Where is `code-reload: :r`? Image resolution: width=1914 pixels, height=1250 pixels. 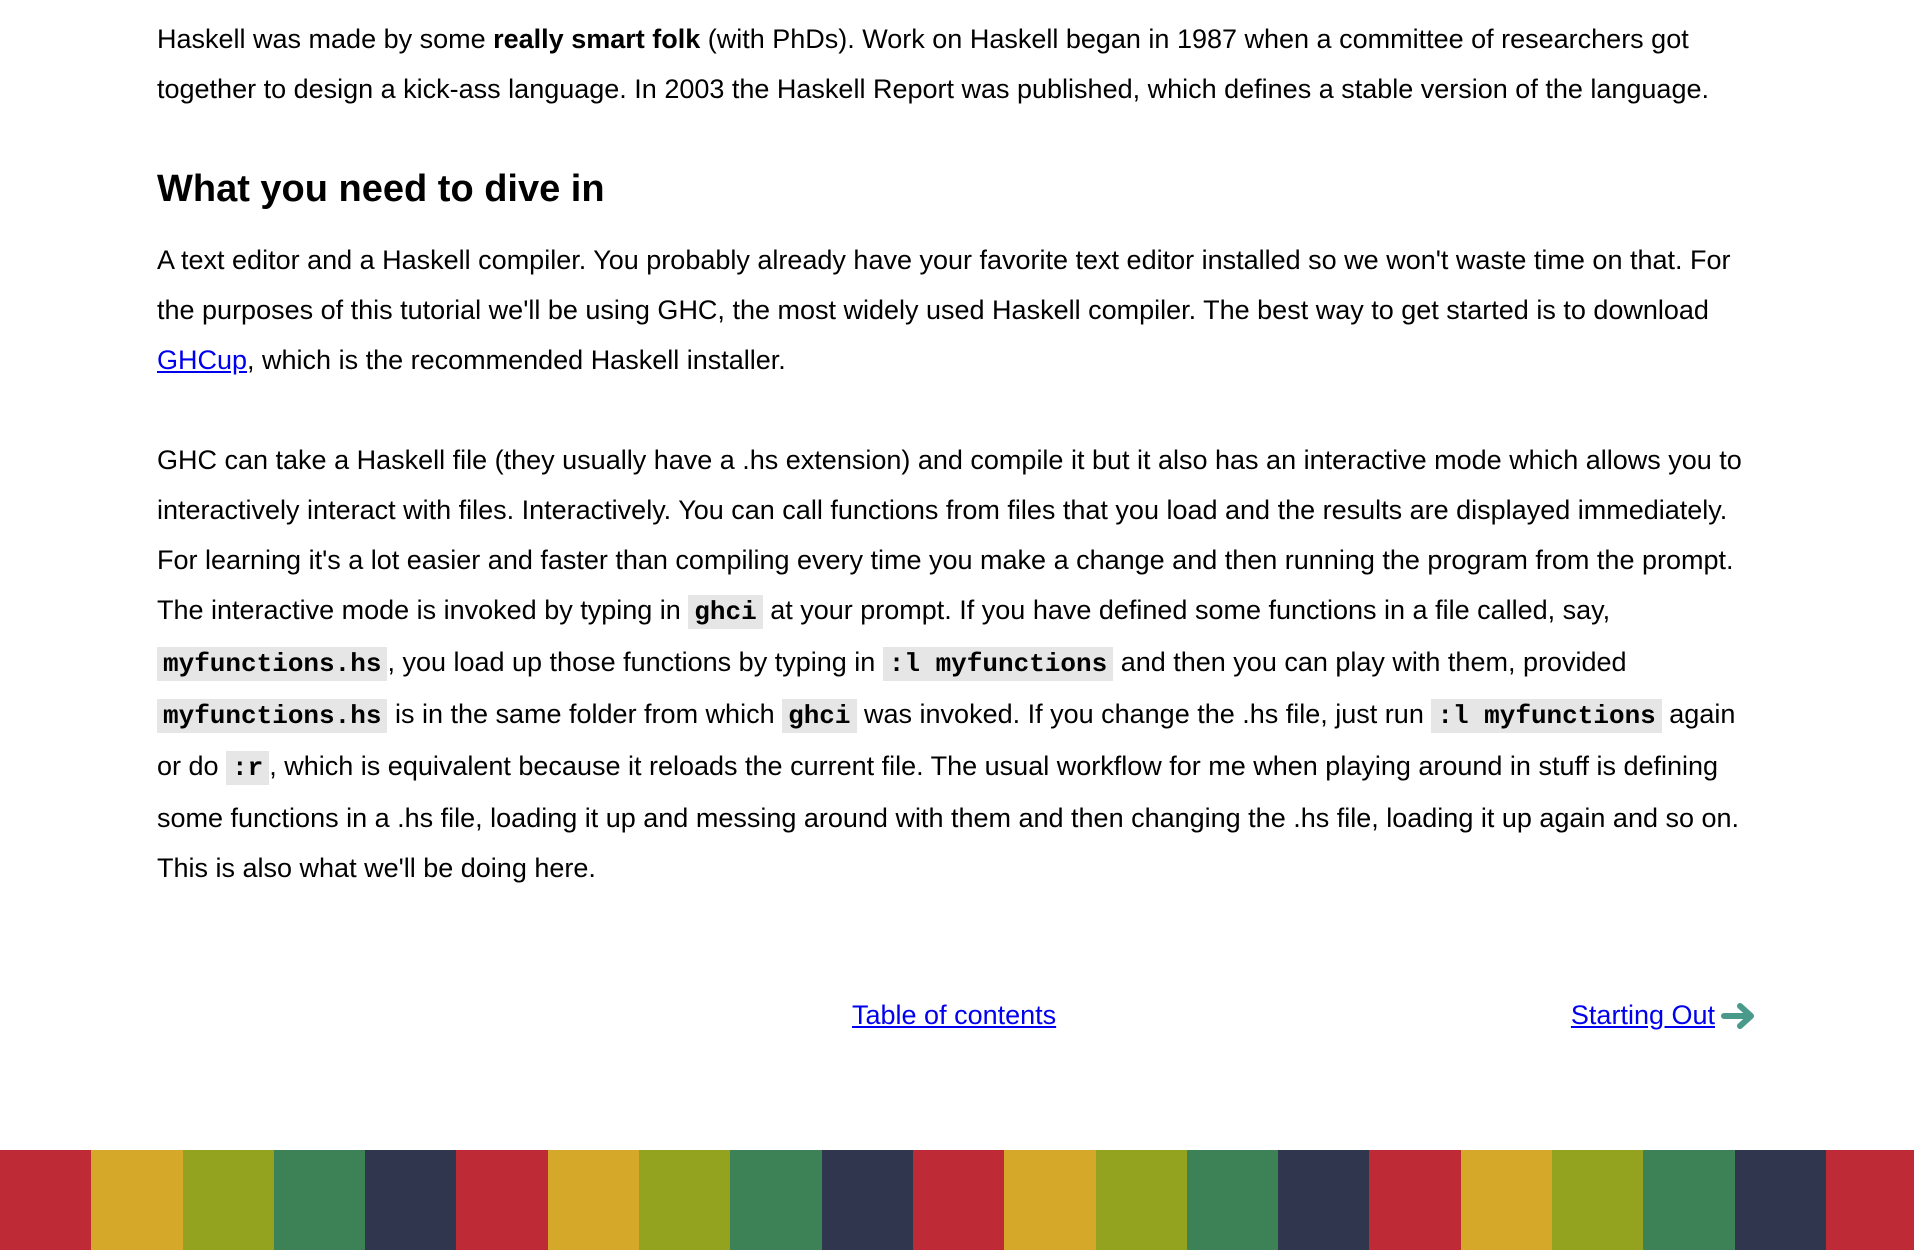
code-reload: :r is located at coordinates (248, 768).